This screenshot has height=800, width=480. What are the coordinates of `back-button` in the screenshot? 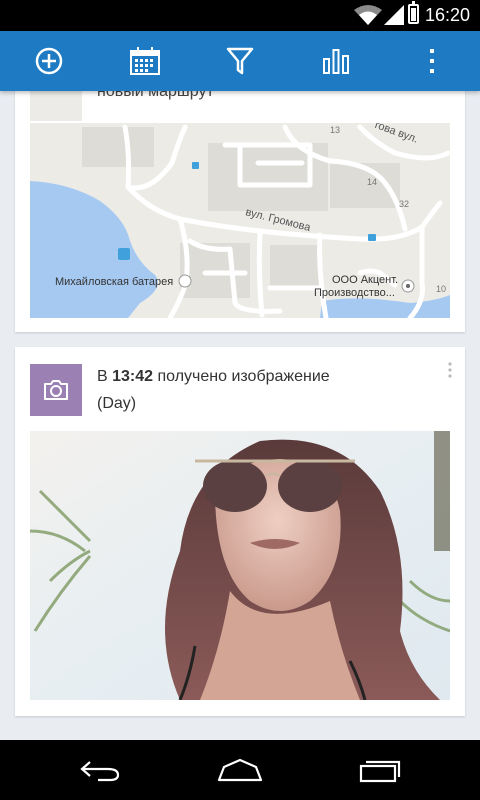 It's located at (100, 770).